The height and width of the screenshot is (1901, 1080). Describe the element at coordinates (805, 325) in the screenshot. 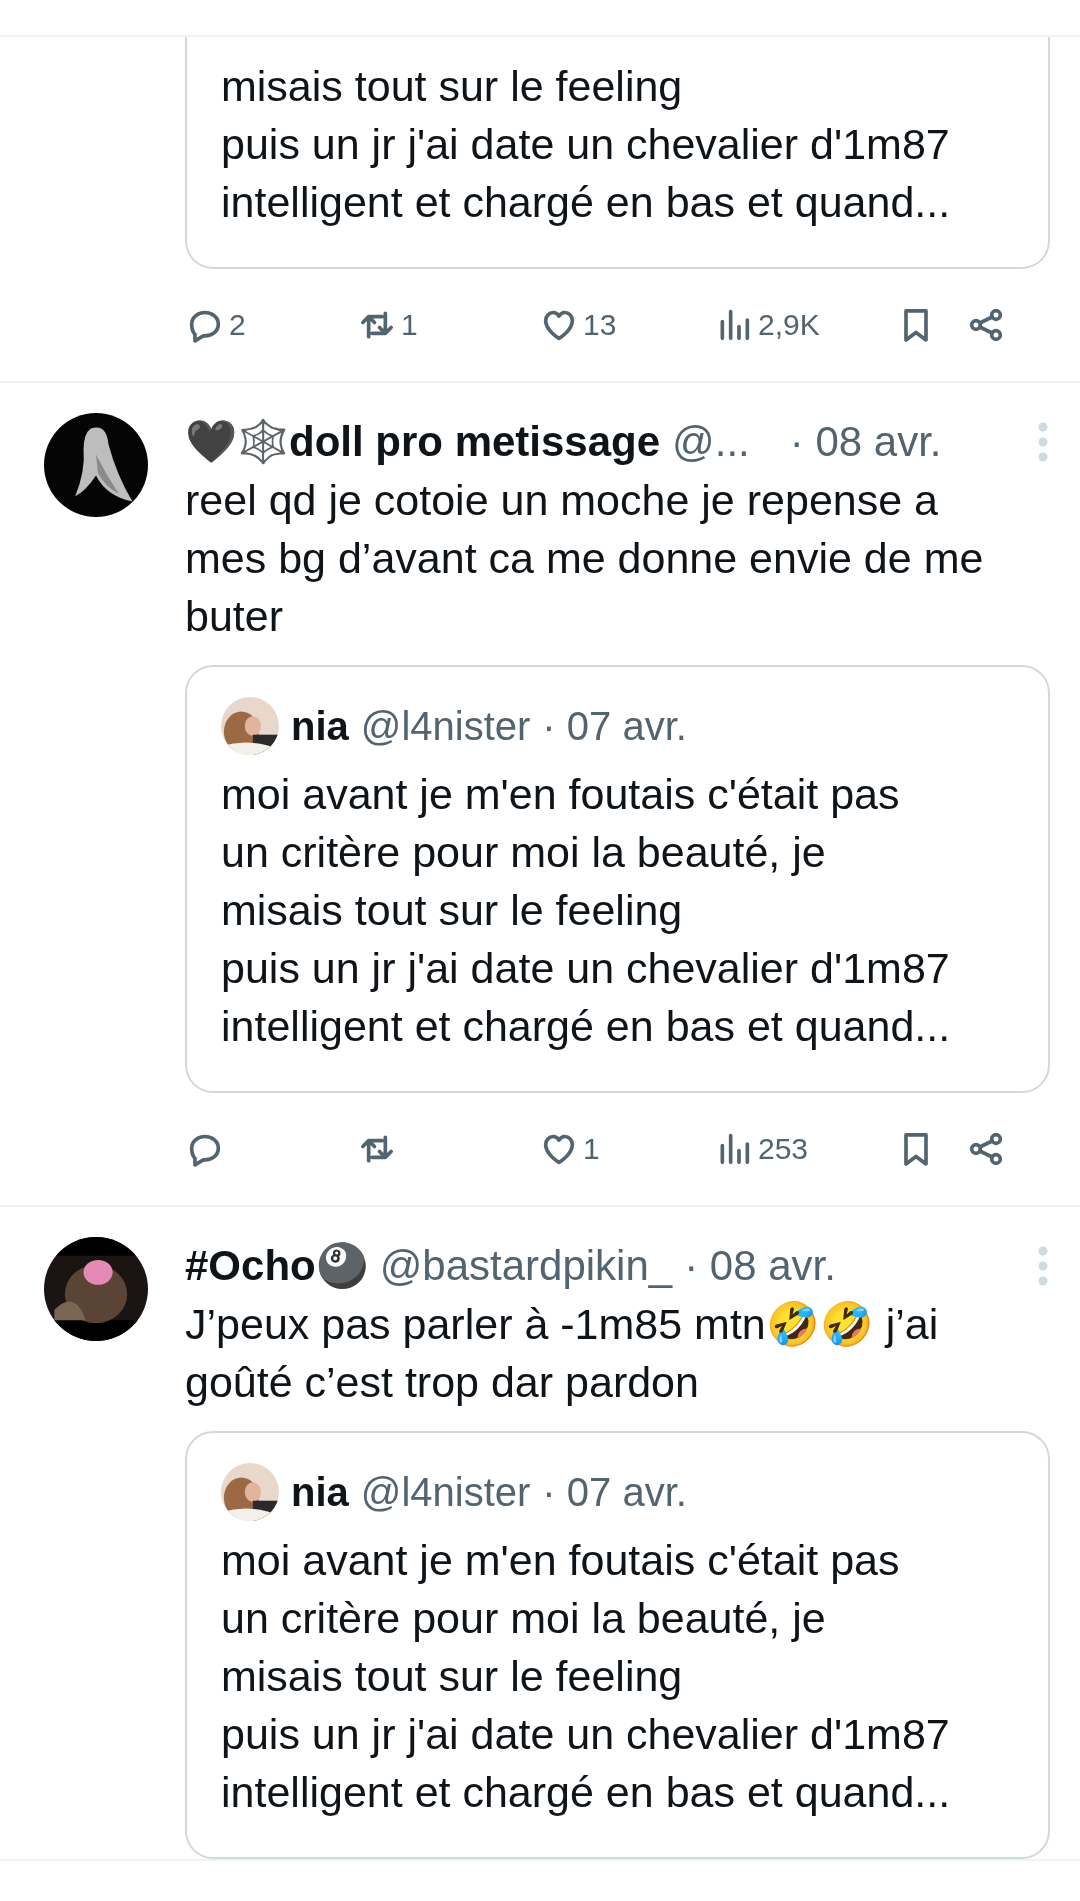

I see `views-button: 2,9K` at that location.